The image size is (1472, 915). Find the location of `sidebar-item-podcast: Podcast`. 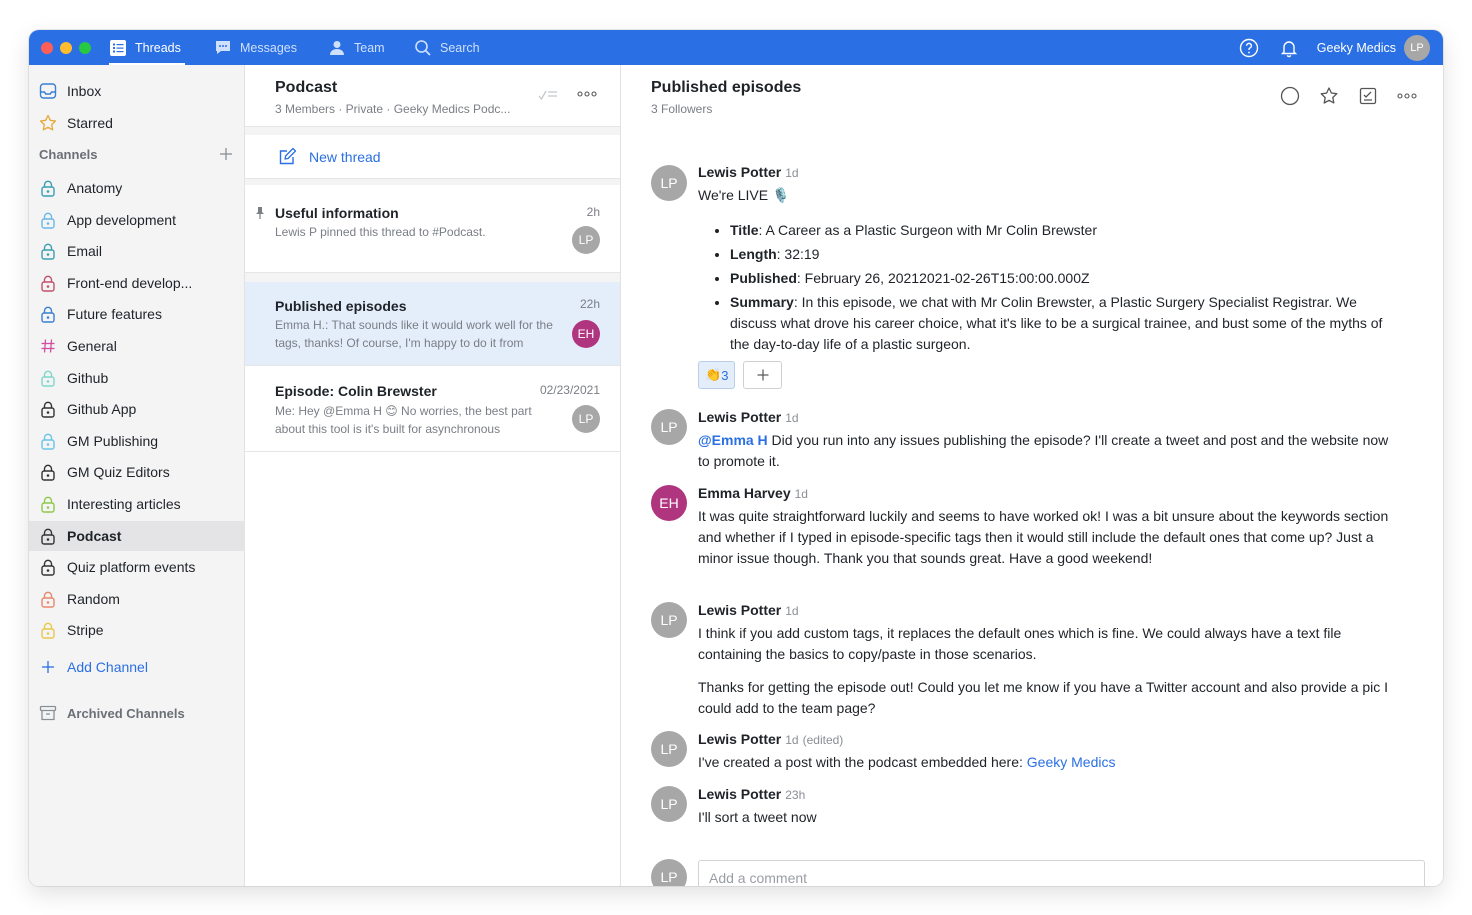

sidebar-item-podcast: Podcast is located at coordinates (137, 536).